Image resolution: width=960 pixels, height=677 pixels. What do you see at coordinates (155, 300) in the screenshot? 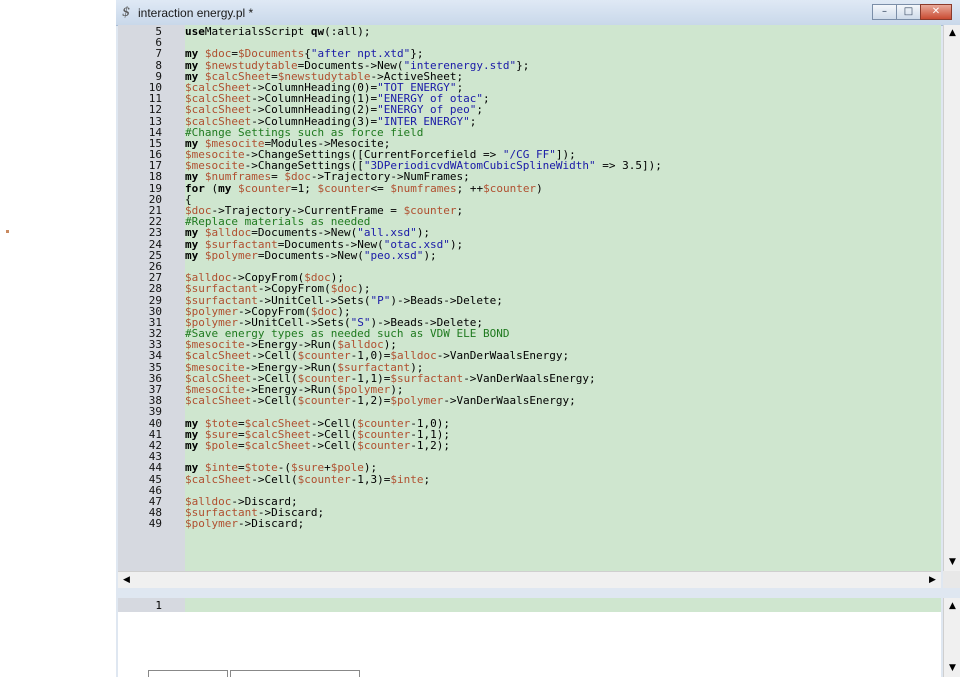
I see `line-number: 29` at bounding box center [155, 300].